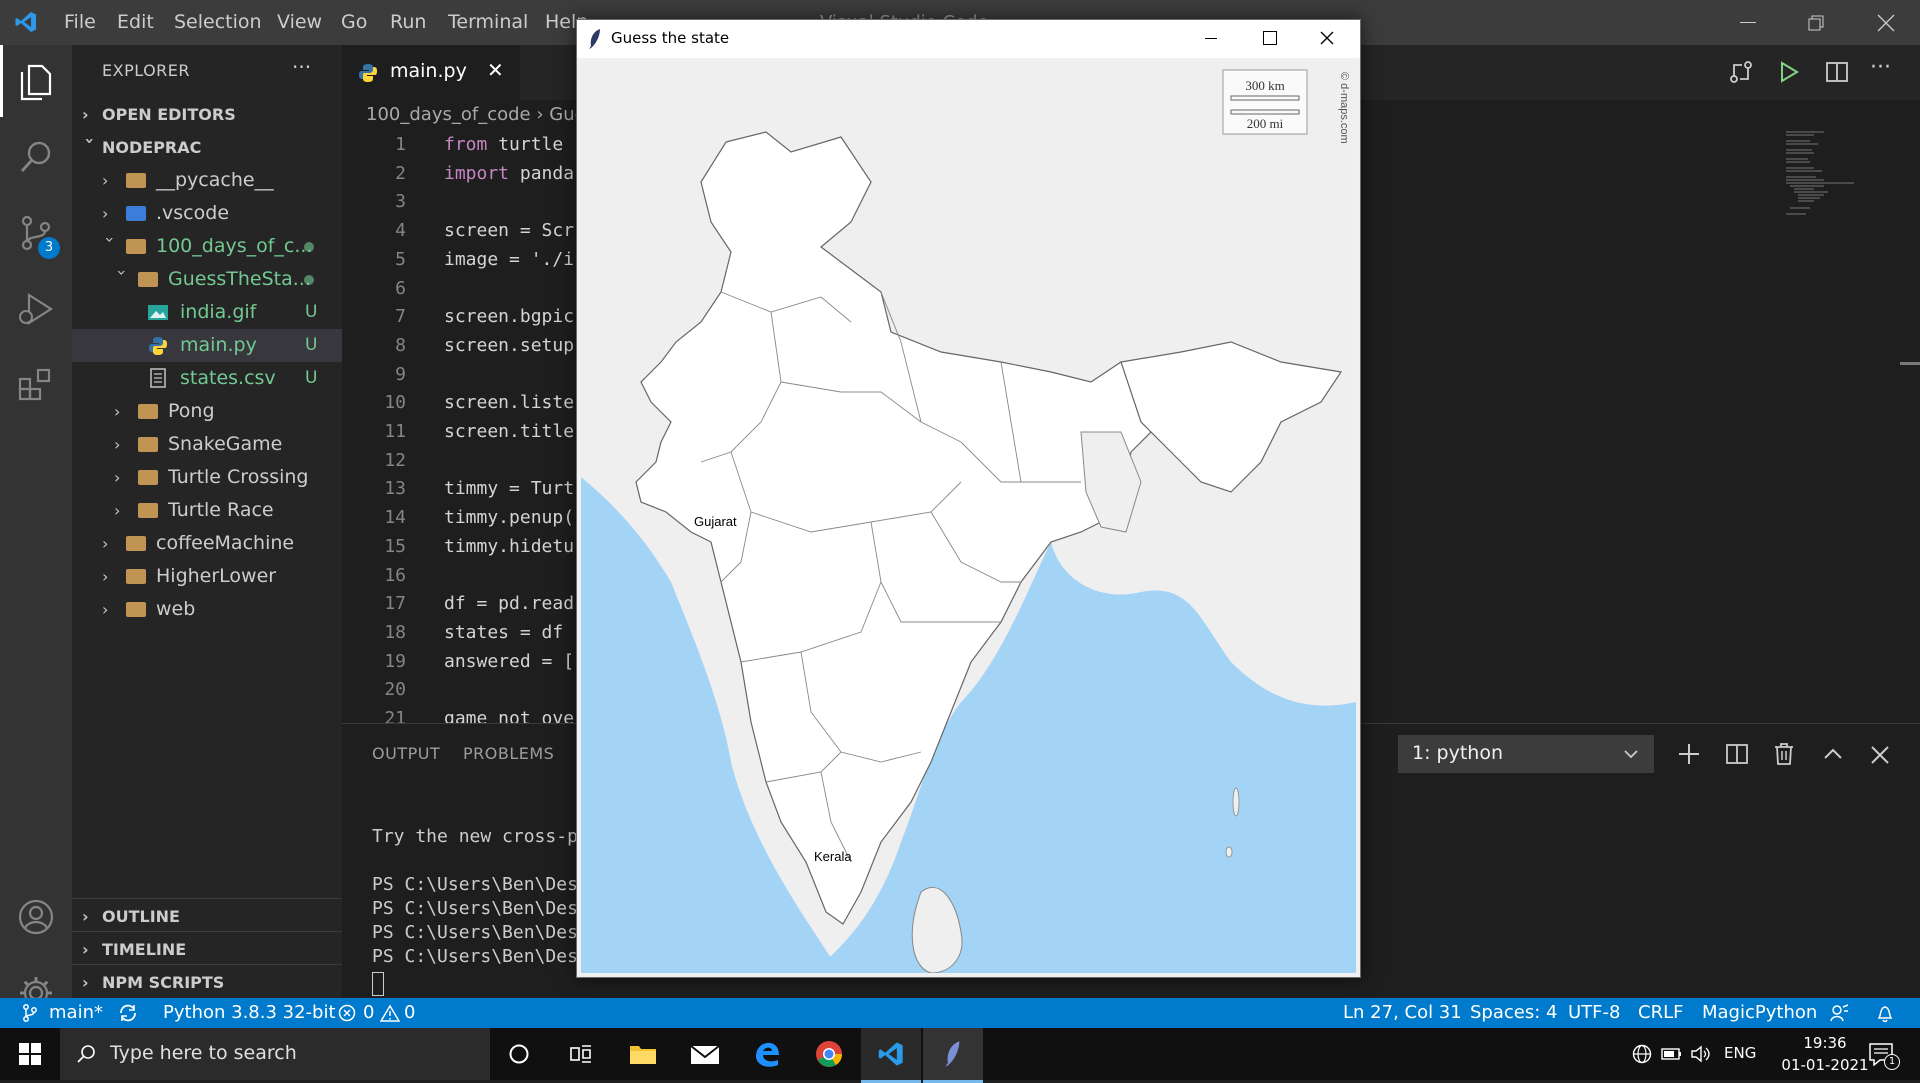 This screenshot has width=1920, height=1083. I want to click on task-view-button, so click(581, 1054).